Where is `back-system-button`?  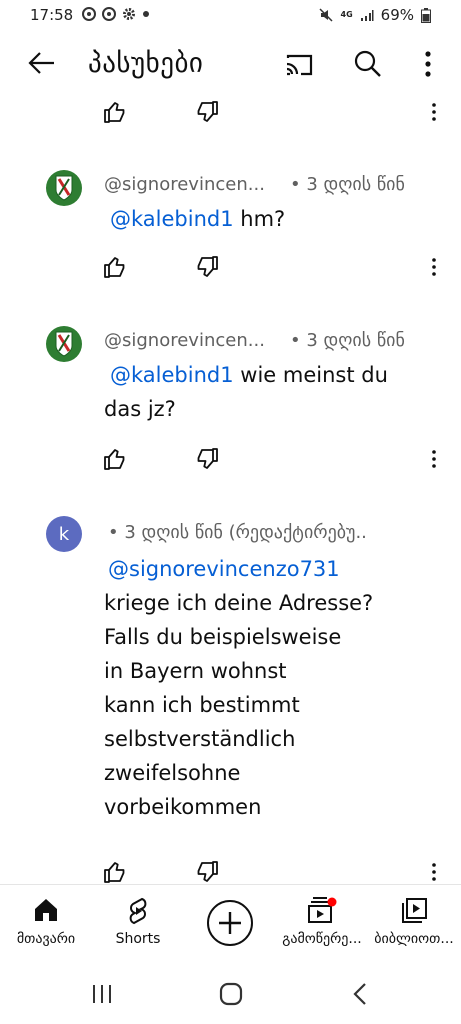 back-system-button is located at coordinates (360, 994).